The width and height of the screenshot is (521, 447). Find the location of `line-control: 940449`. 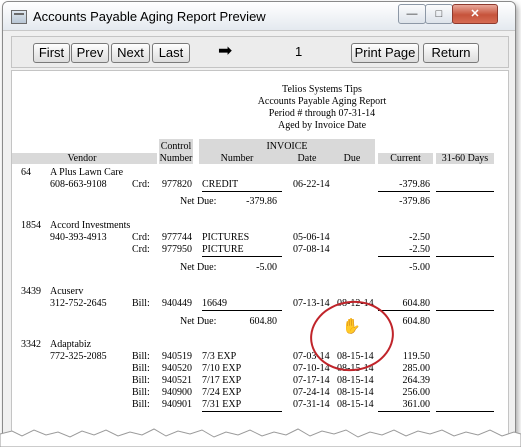

line-control: 940449 is located at coordinates (177, 303).